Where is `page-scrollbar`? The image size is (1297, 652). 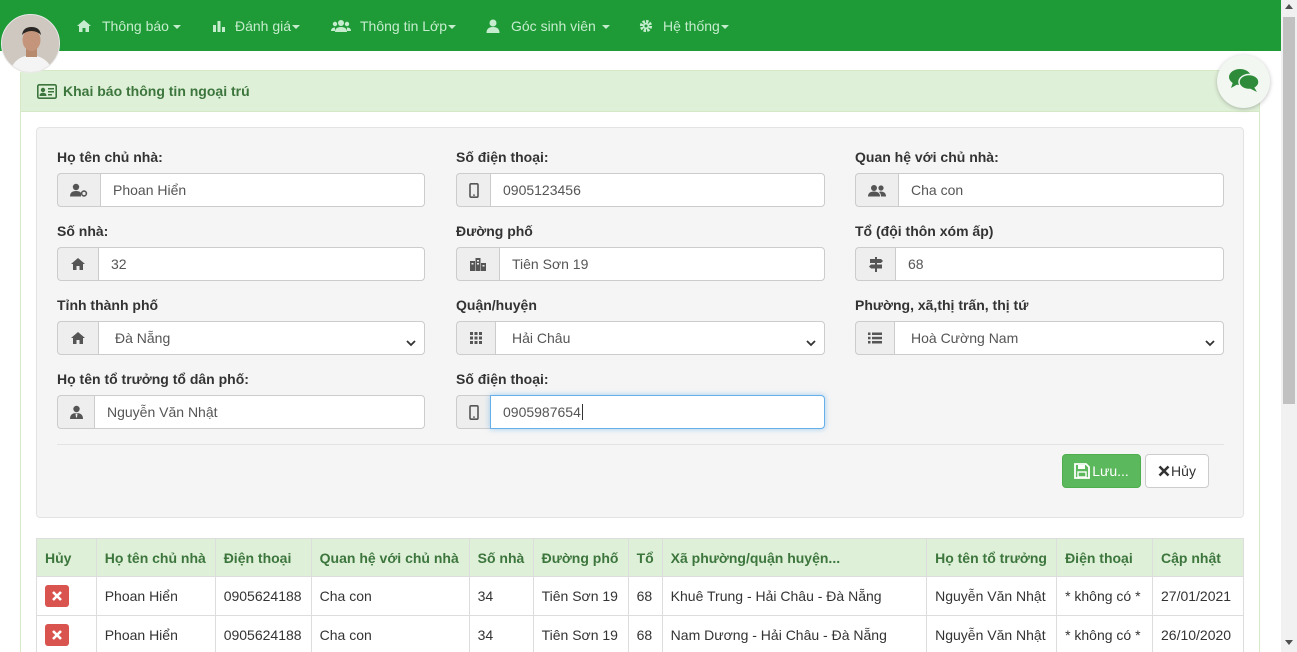 page-scrollbar is located at coordinates (1289, 326).